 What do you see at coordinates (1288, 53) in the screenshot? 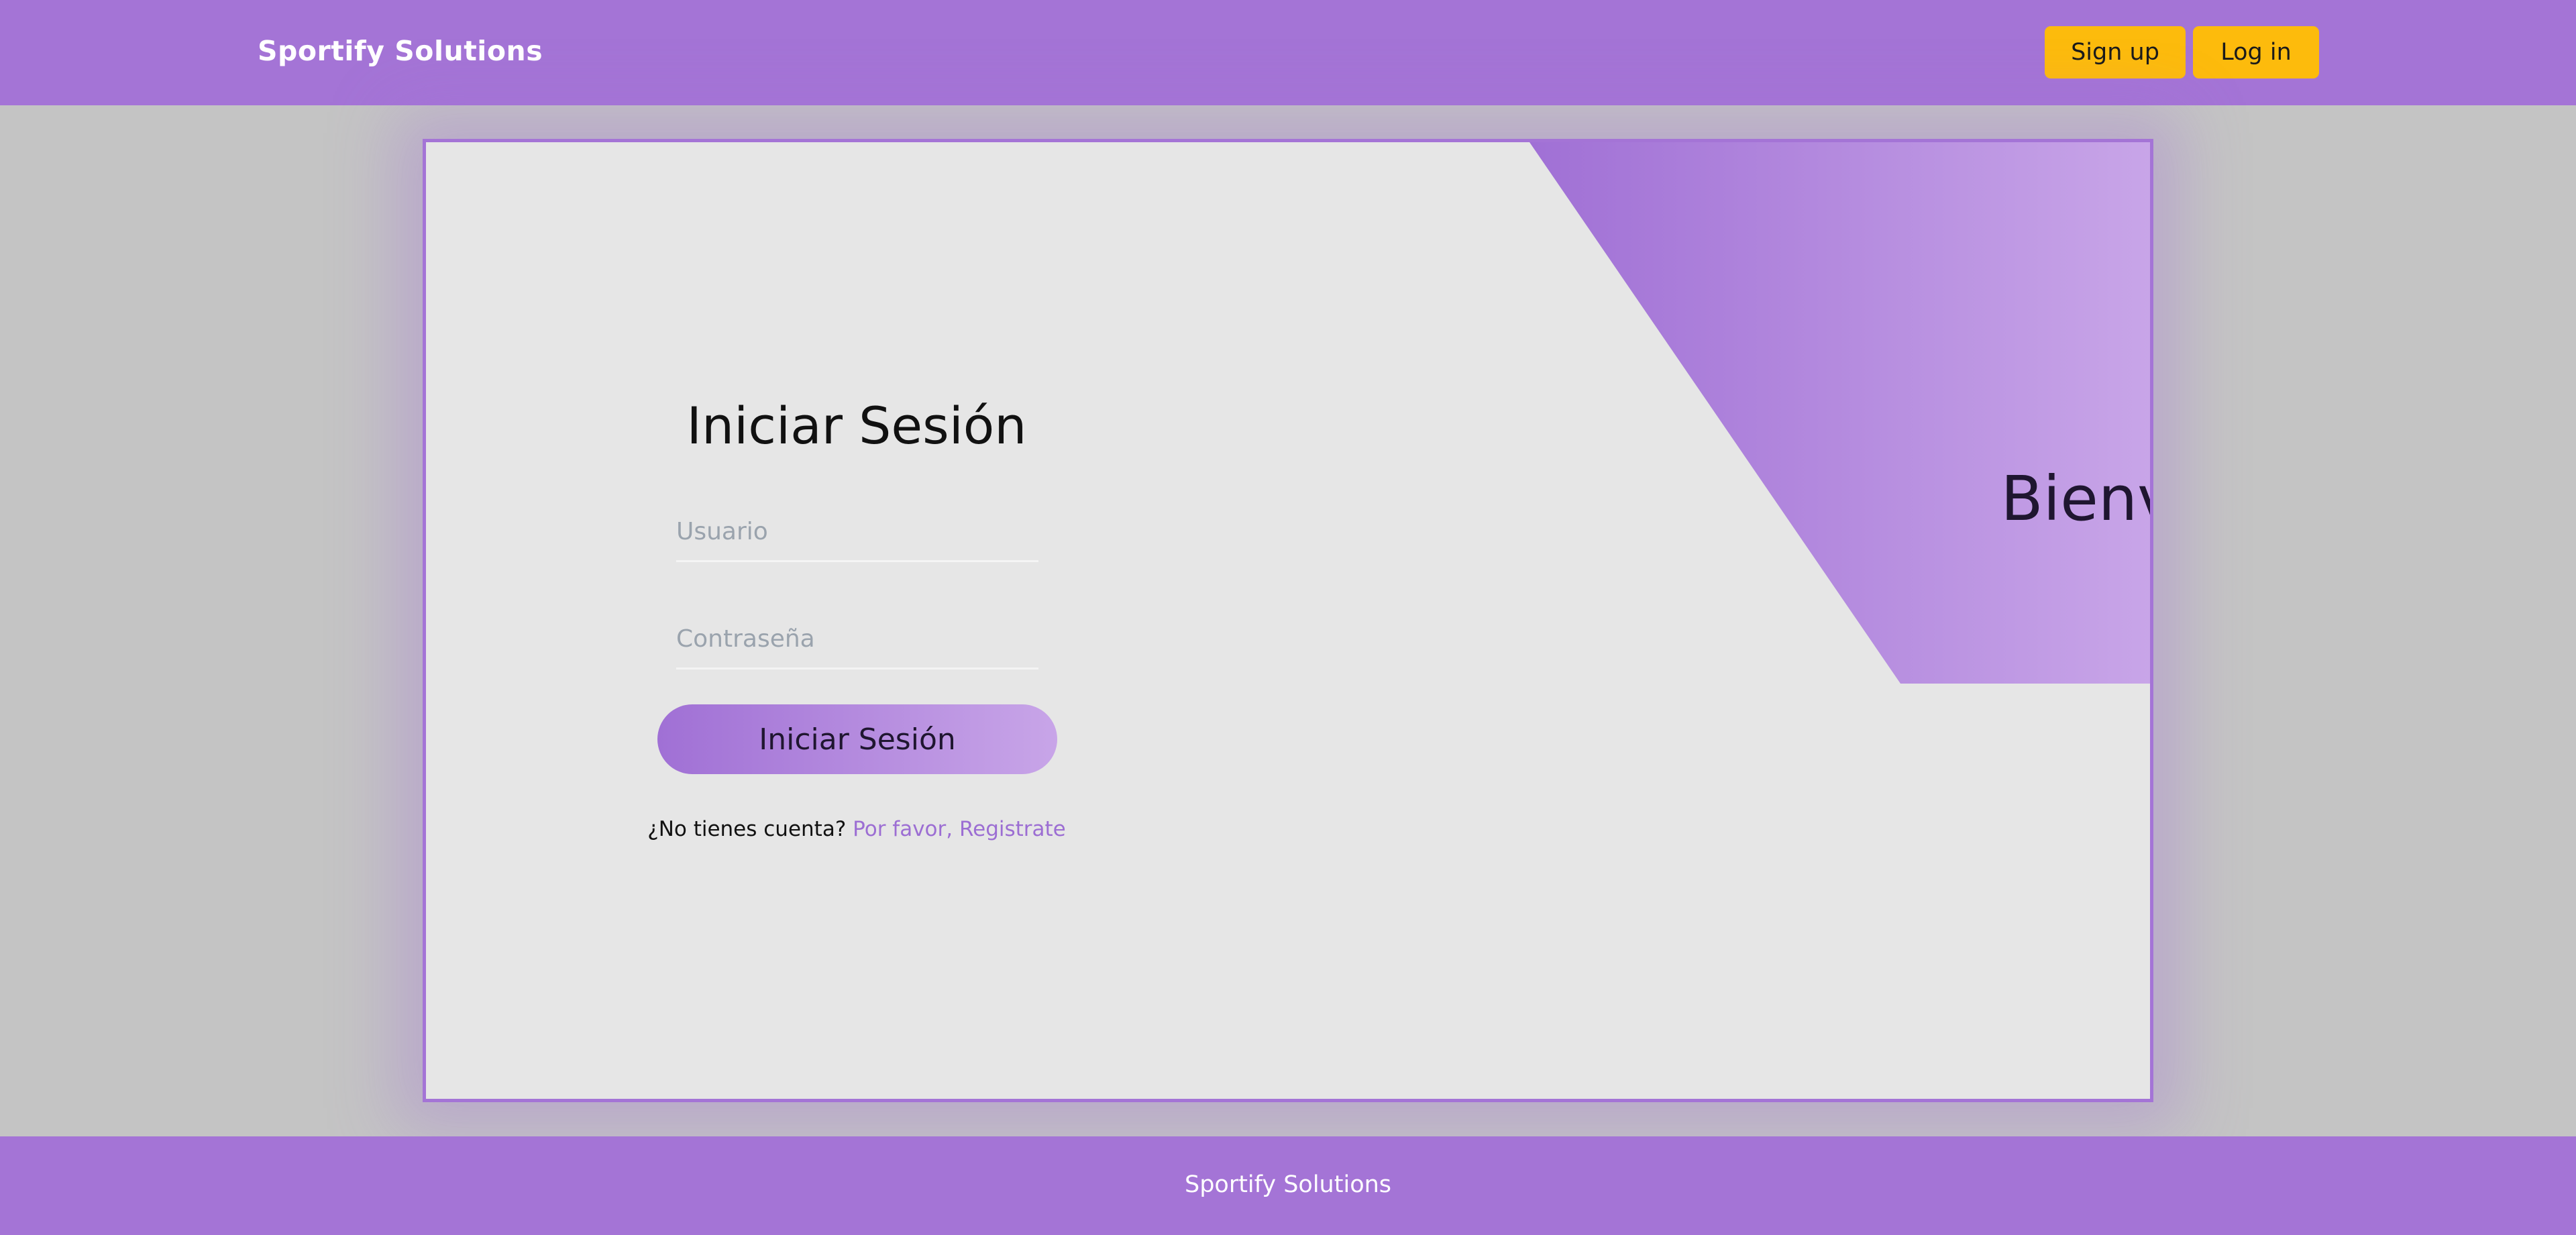
I see `navbar: Sportify Solutions Sign up Log in` at bounding box center [1288, 53].